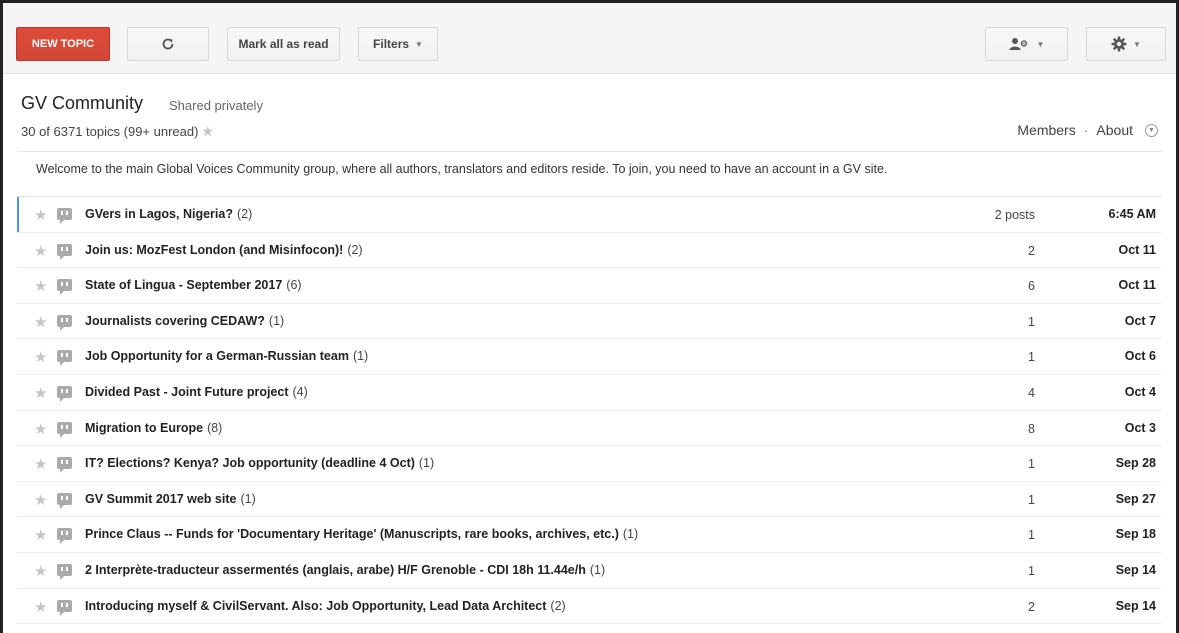 Image resolution: width=1179 pixels, height=633 pixels. I want to click on topic-title: GV Summit 2017 web site (1), so click(170, 499).